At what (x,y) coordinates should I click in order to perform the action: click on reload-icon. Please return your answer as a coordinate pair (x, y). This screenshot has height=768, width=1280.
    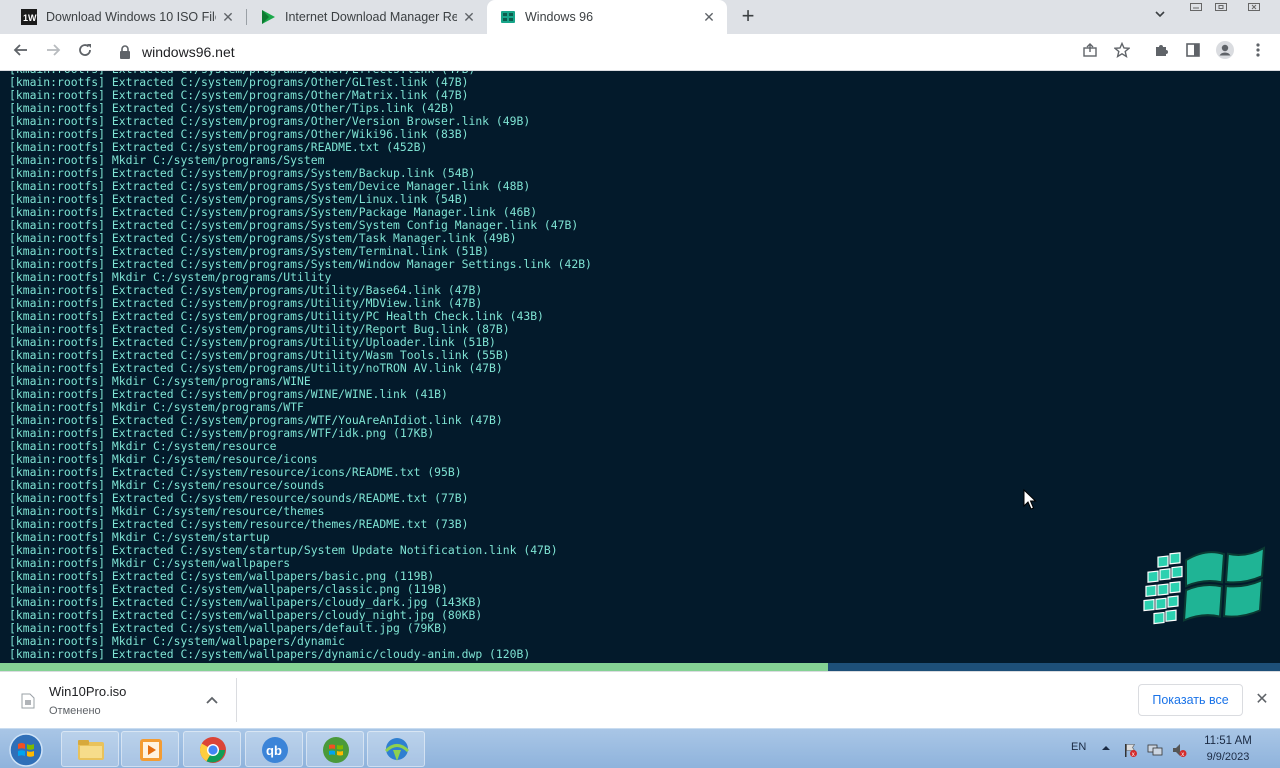
    Looking at the image, I should click on (85, 53).